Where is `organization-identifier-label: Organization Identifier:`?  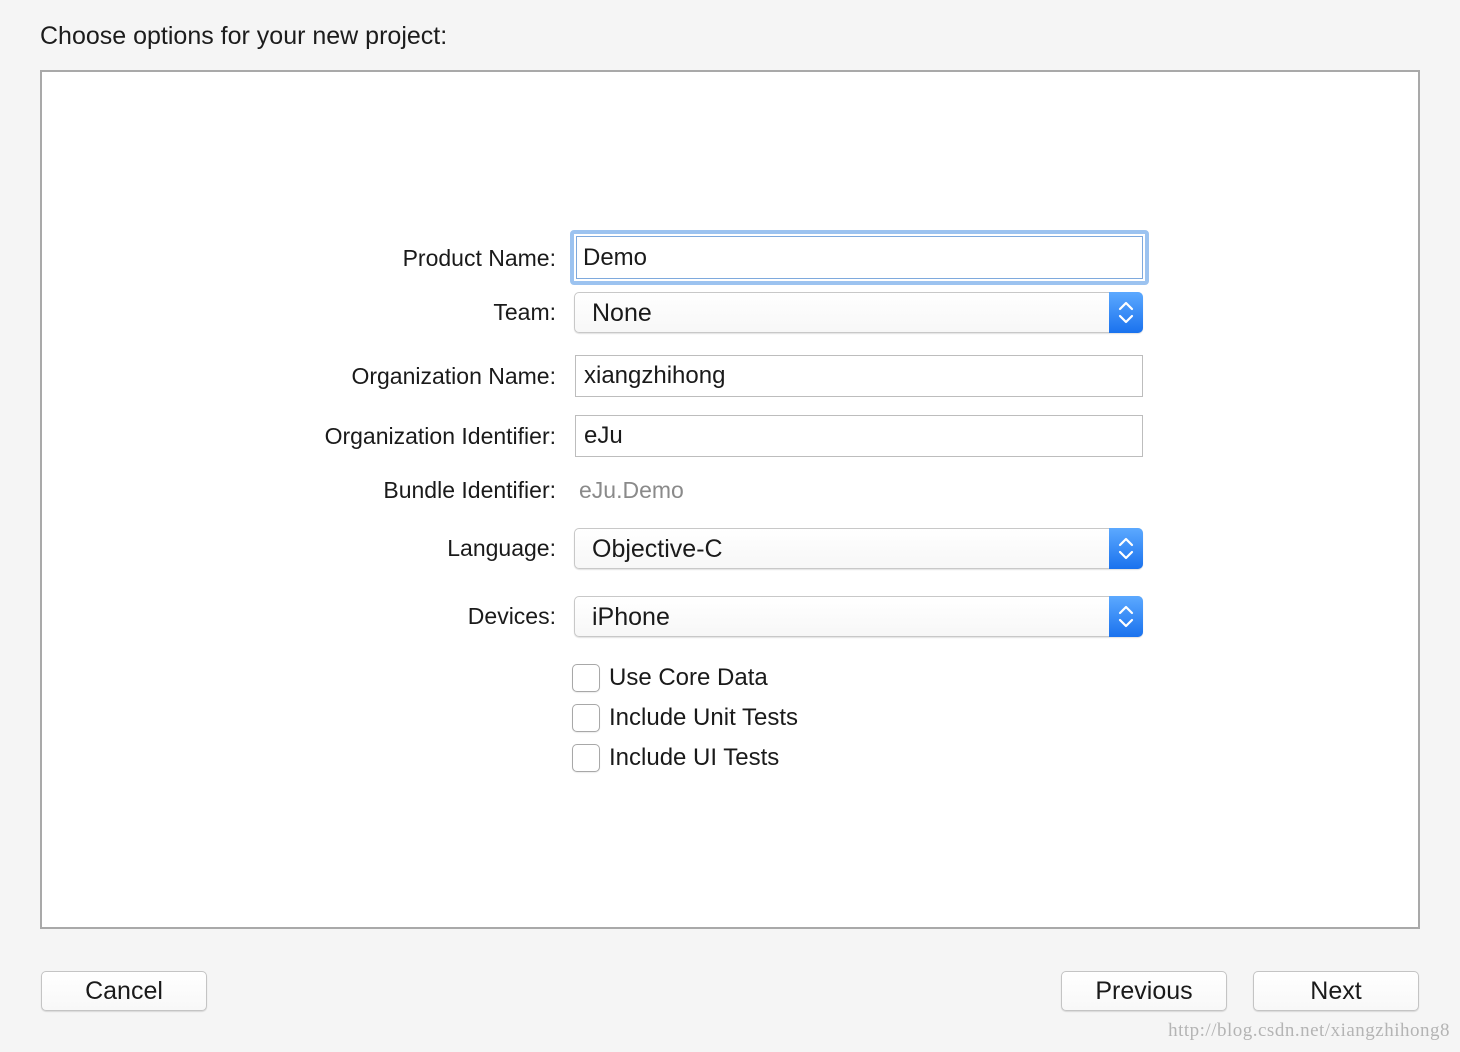 organization-identifier-label: Organization Identifier: is located at coordinates (440, 436).